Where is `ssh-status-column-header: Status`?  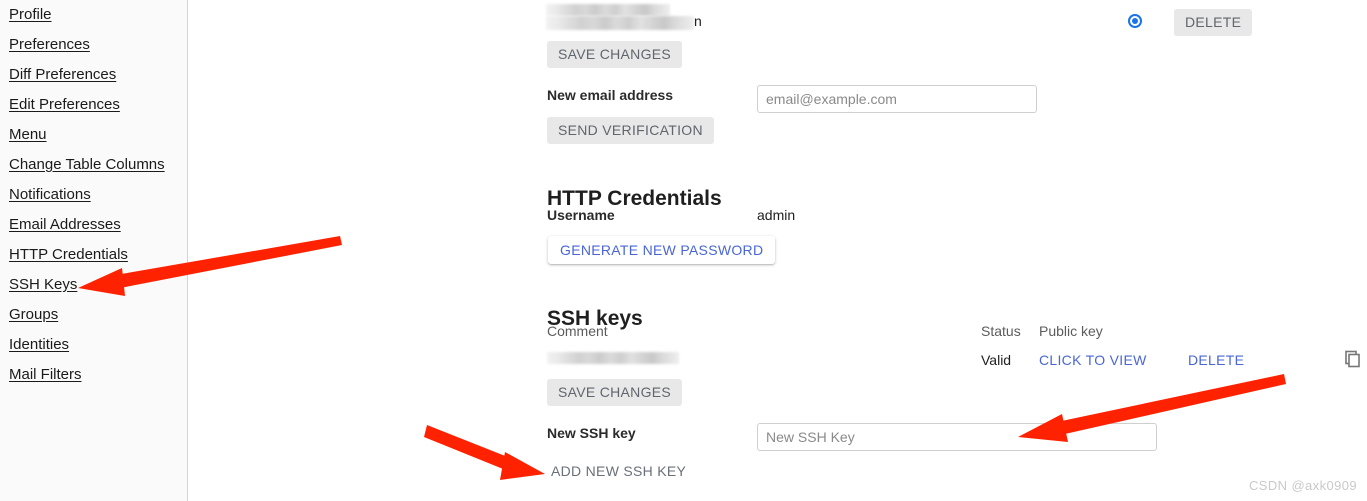
ssh-status-column-header: Status is located at coordinates (1001, 331).